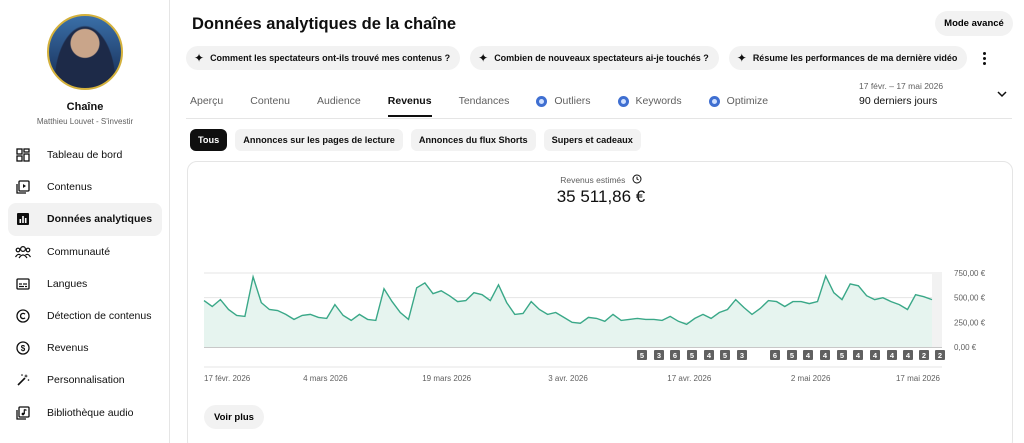  Describe the element at coordinates (937, 310) in the screenshot. I see `incomplete-period-shade` at that location.